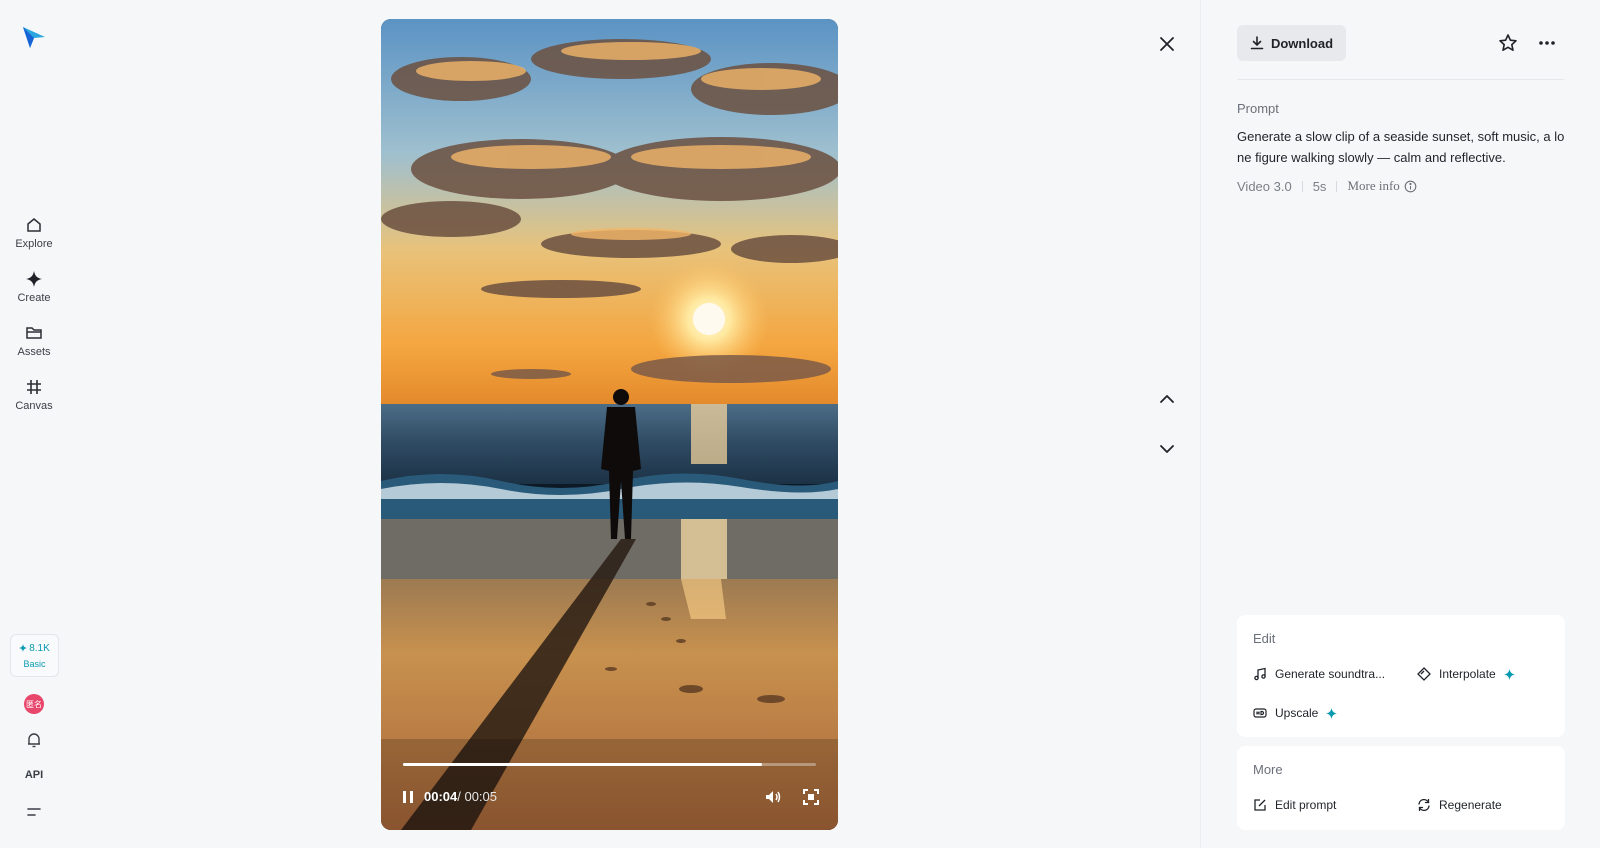  I want to click on menu-icon, so click(34, 812).